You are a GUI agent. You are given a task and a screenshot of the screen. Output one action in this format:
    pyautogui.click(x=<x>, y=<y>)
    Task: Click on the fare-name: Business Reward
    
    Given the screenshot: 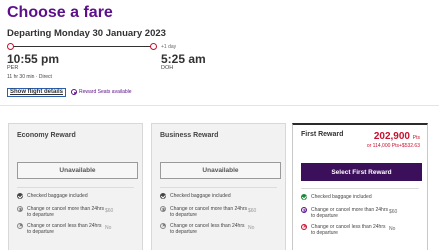 What is the action you would take?
    pyautogui.click(x=189, y=135)
    